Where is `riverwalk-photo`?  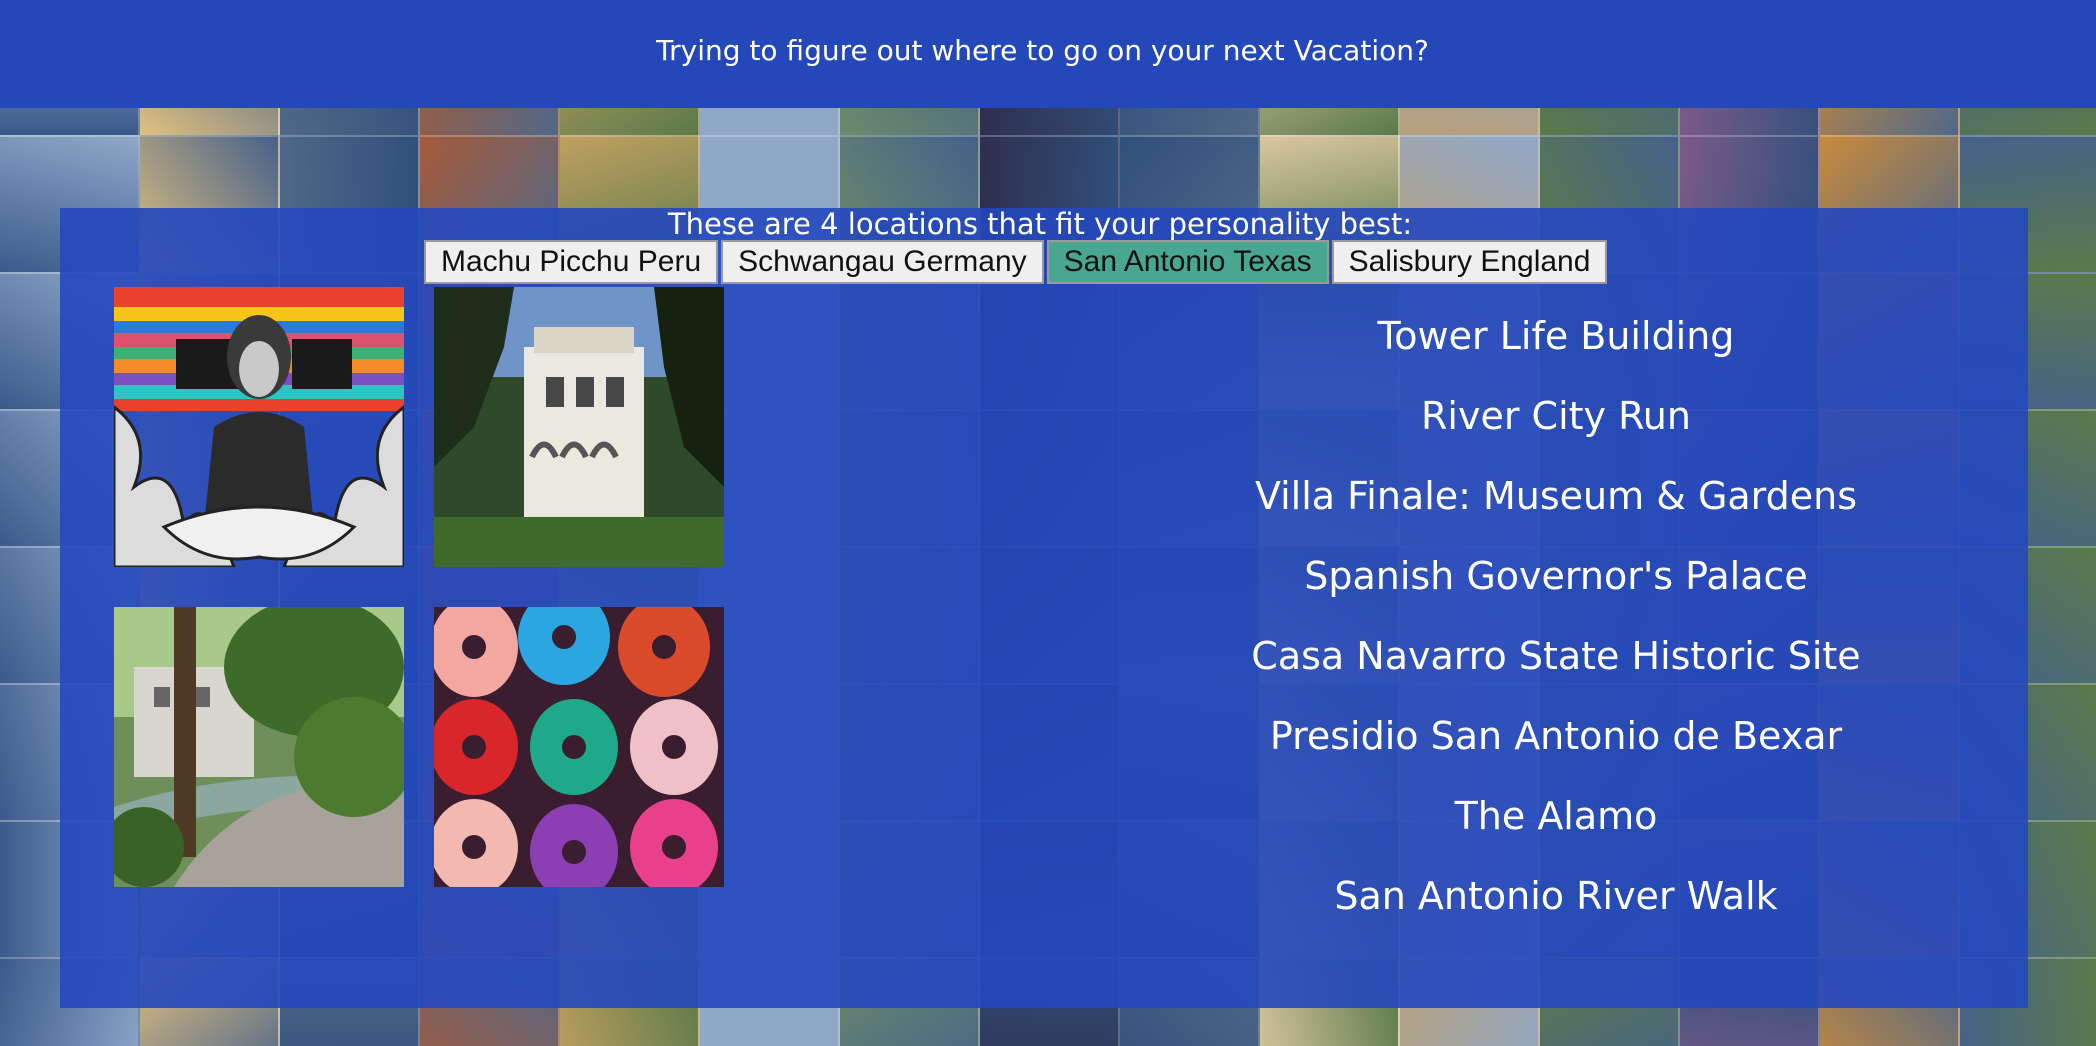
riverwalk-photo is located at coordinates (259, 747).